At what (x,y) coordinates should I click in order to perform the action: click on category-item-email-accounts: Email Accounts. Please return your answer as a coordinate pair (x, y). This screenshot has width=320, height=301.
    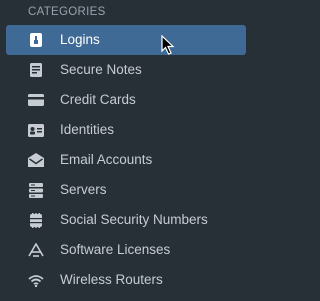
    Looking at the image, I should click on (126, 160).